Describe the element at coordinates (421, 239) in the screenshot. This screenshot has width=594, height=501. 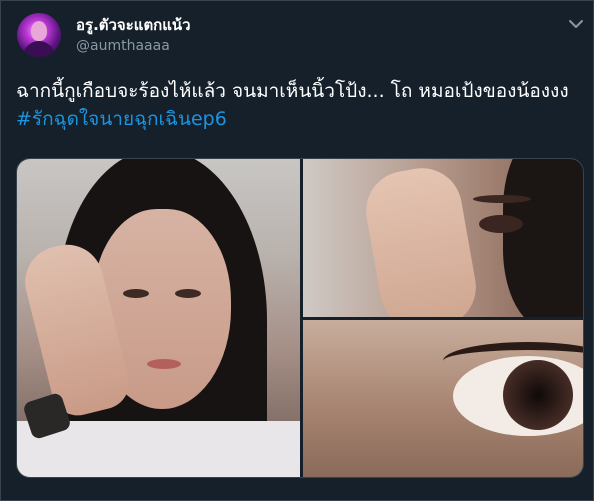
I see `photo-hand` at that location.